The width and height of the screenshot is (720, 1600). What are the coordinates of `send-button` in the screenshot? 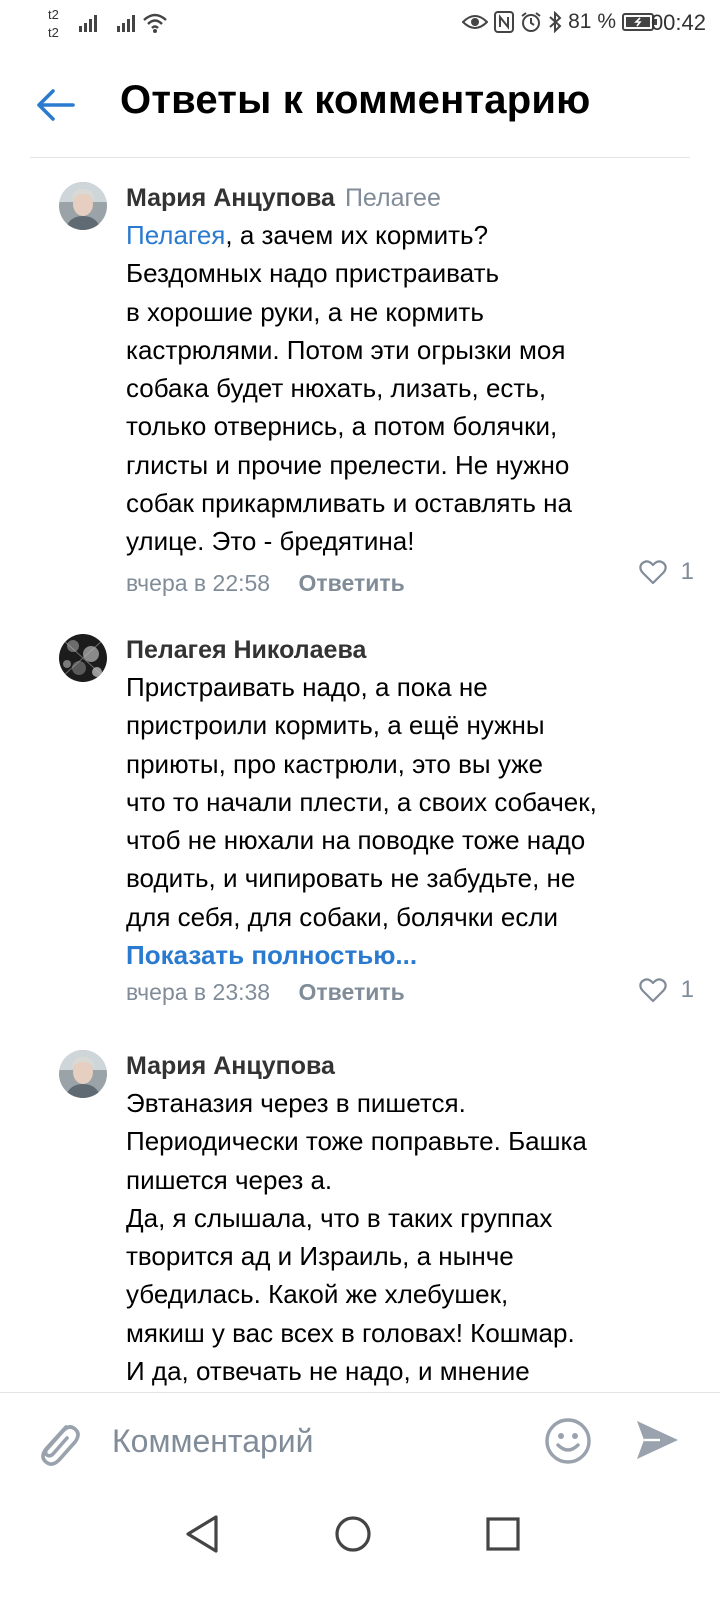 It's located at (657, 1440).